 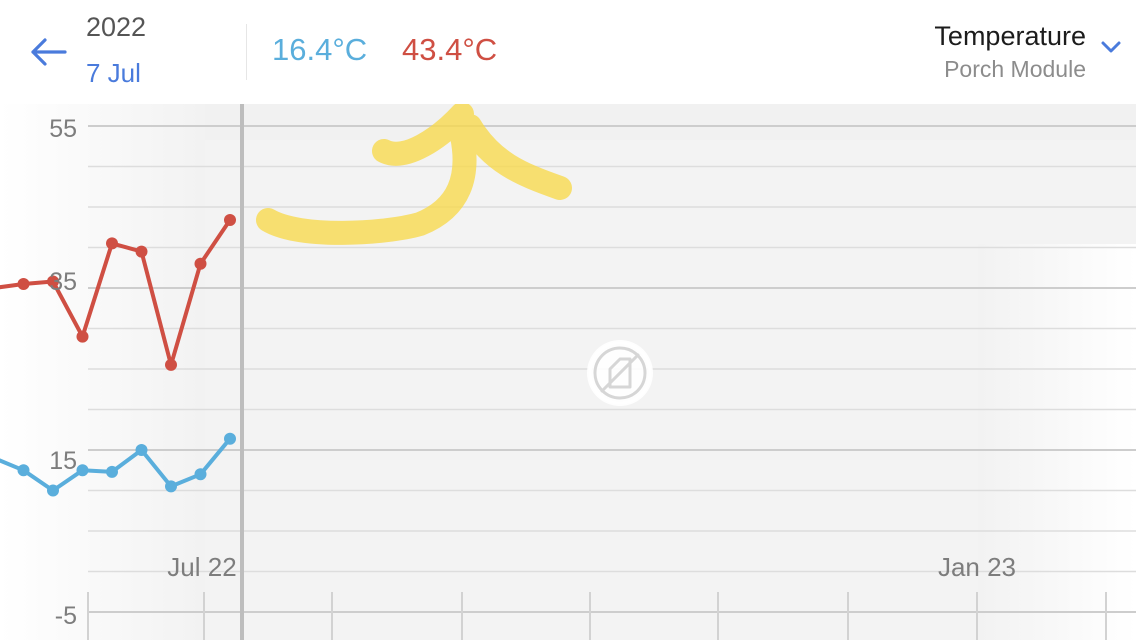 What do you see at coordinates (63, 282) in the screenshot?
I see `y-tick-label: 35` at bounding box center [63, 282].